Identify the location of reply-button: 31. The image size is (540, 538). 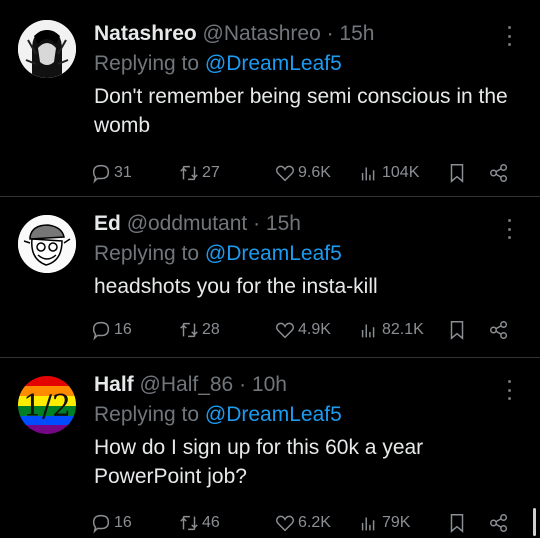
(111, 173).